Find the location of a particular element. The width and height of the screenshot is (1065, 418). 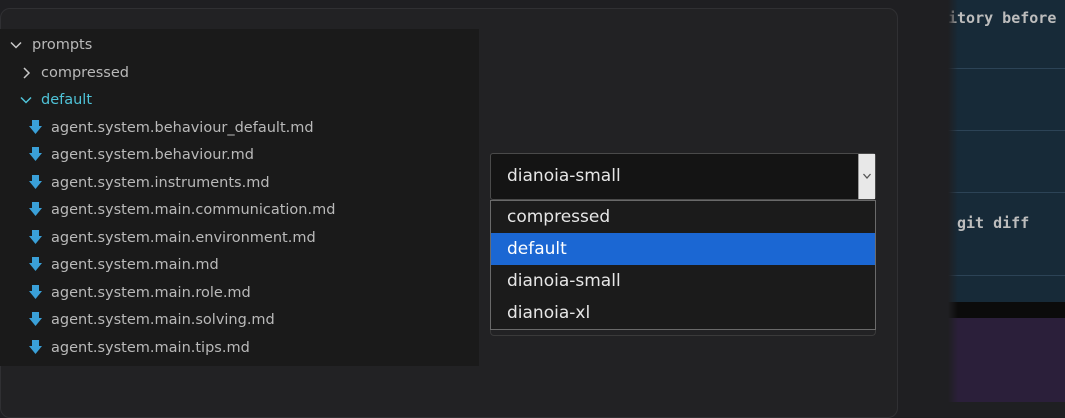

file-item: agent.system.instruments.md is located at coordinates (249, 183).